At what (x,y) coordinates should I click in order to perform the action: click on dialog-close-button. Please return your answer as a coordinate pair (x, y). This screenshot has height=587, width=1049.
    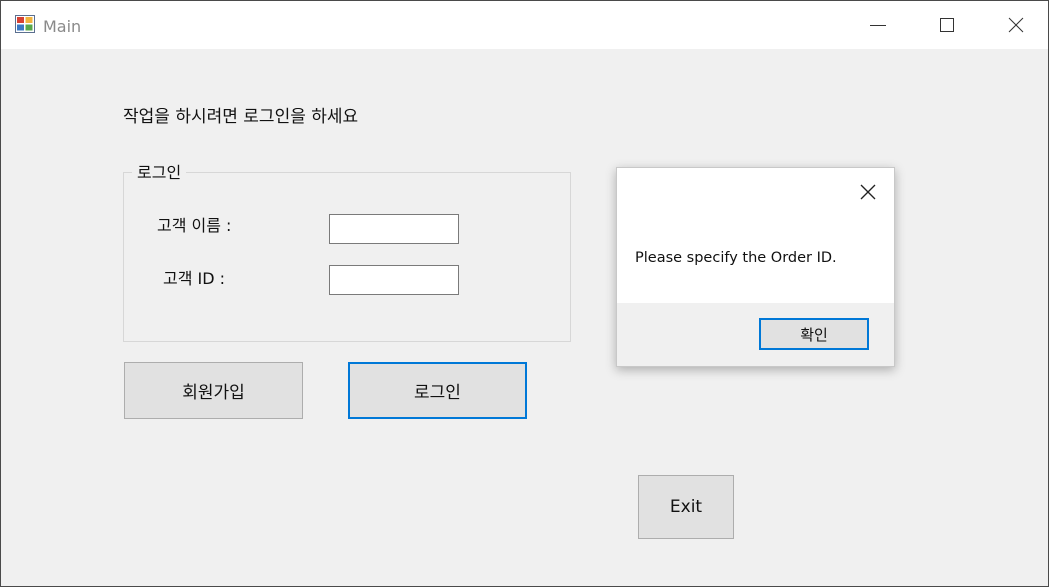
    Looking at the image, I should click on (868, 192).